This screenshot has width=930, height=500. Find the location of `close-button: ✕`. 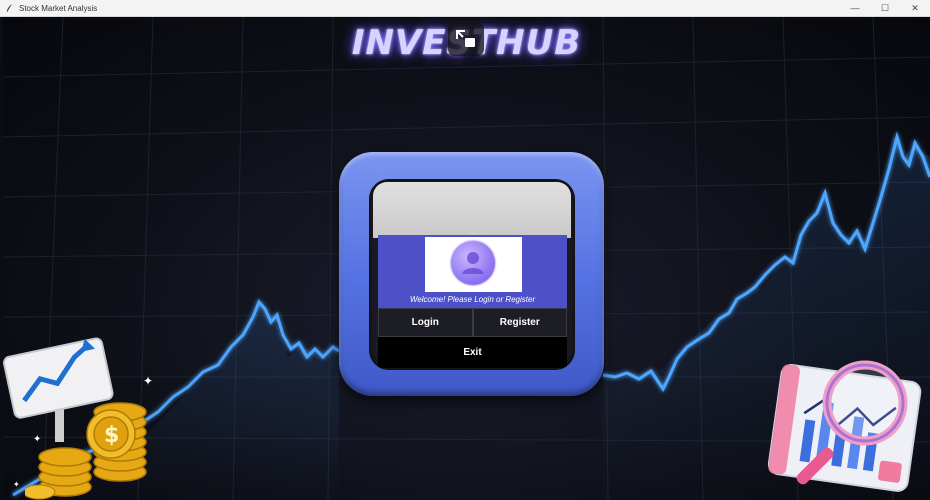

close-button: ✕ is located at coordinates (915, 8).